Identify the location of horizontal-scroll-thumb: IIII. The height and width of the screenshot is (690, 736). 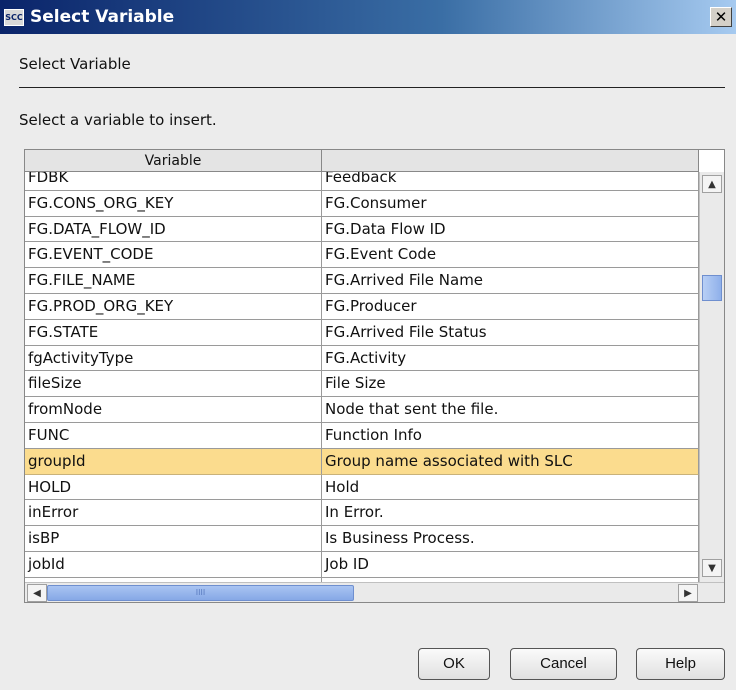
(200, 593).